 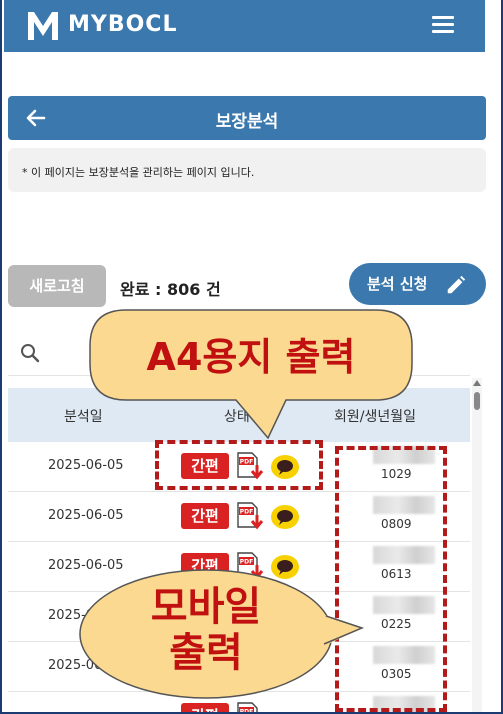 I want to click on annotation-label-mobile-line2: 출력, so click(x=206, y=653).